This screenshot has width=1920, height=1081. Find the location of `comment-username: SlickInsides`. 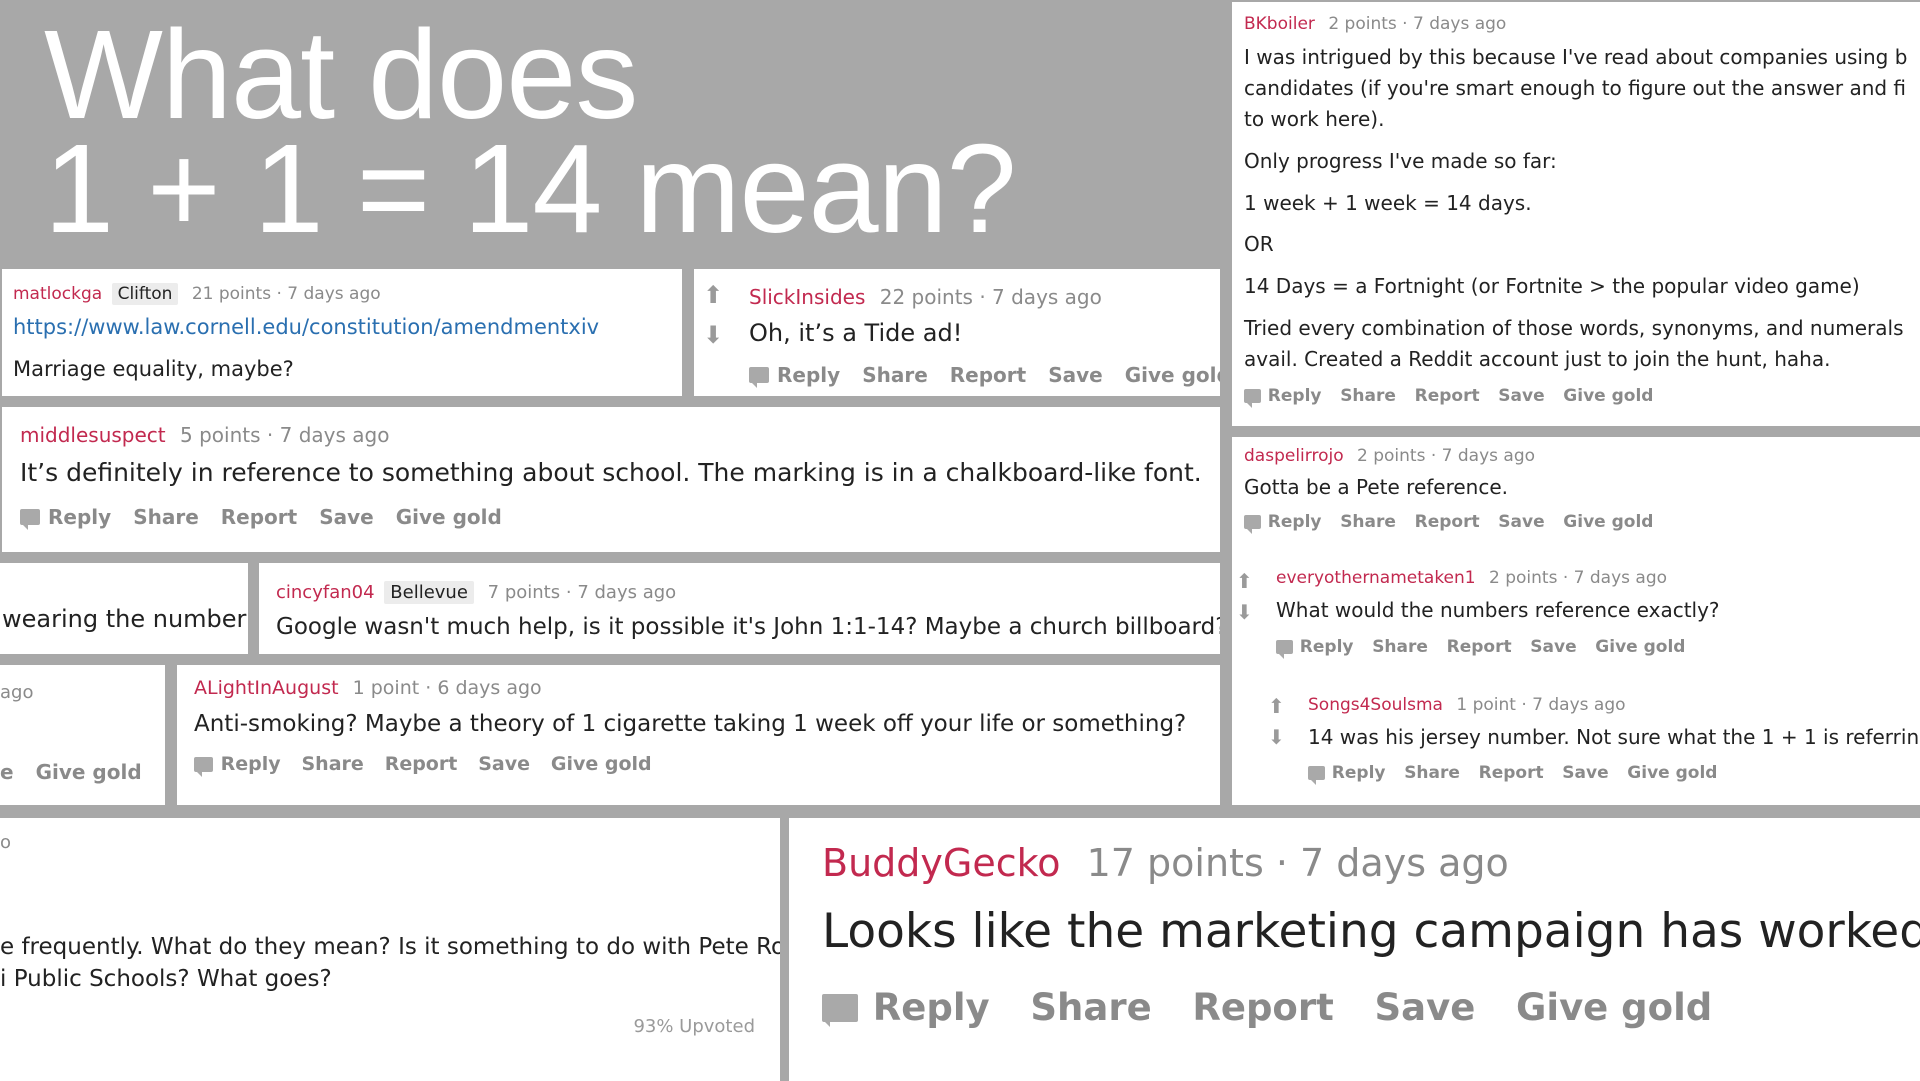

comment-username: SlickInsides is located at coordinates (807, 297).